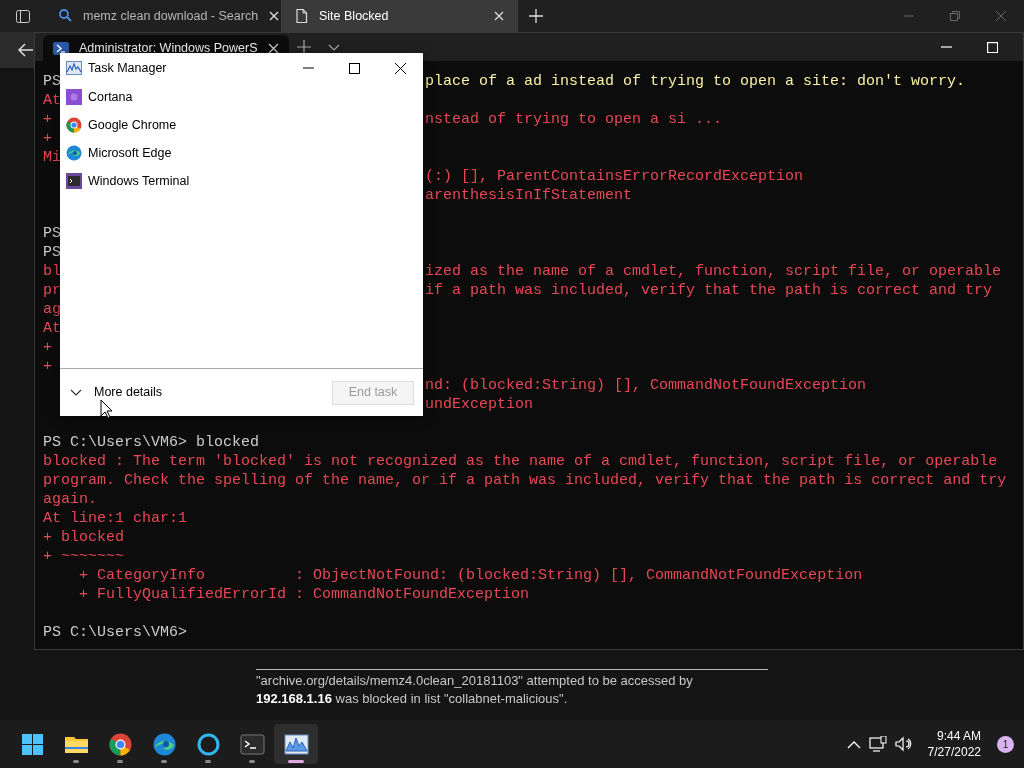 This screenshot has height=768, width=1024. Describe the element at coordinates (614, 176) in the screenshot. I see `terminal-text: (:) [], ParentContainsErrorRecordException` at that location.